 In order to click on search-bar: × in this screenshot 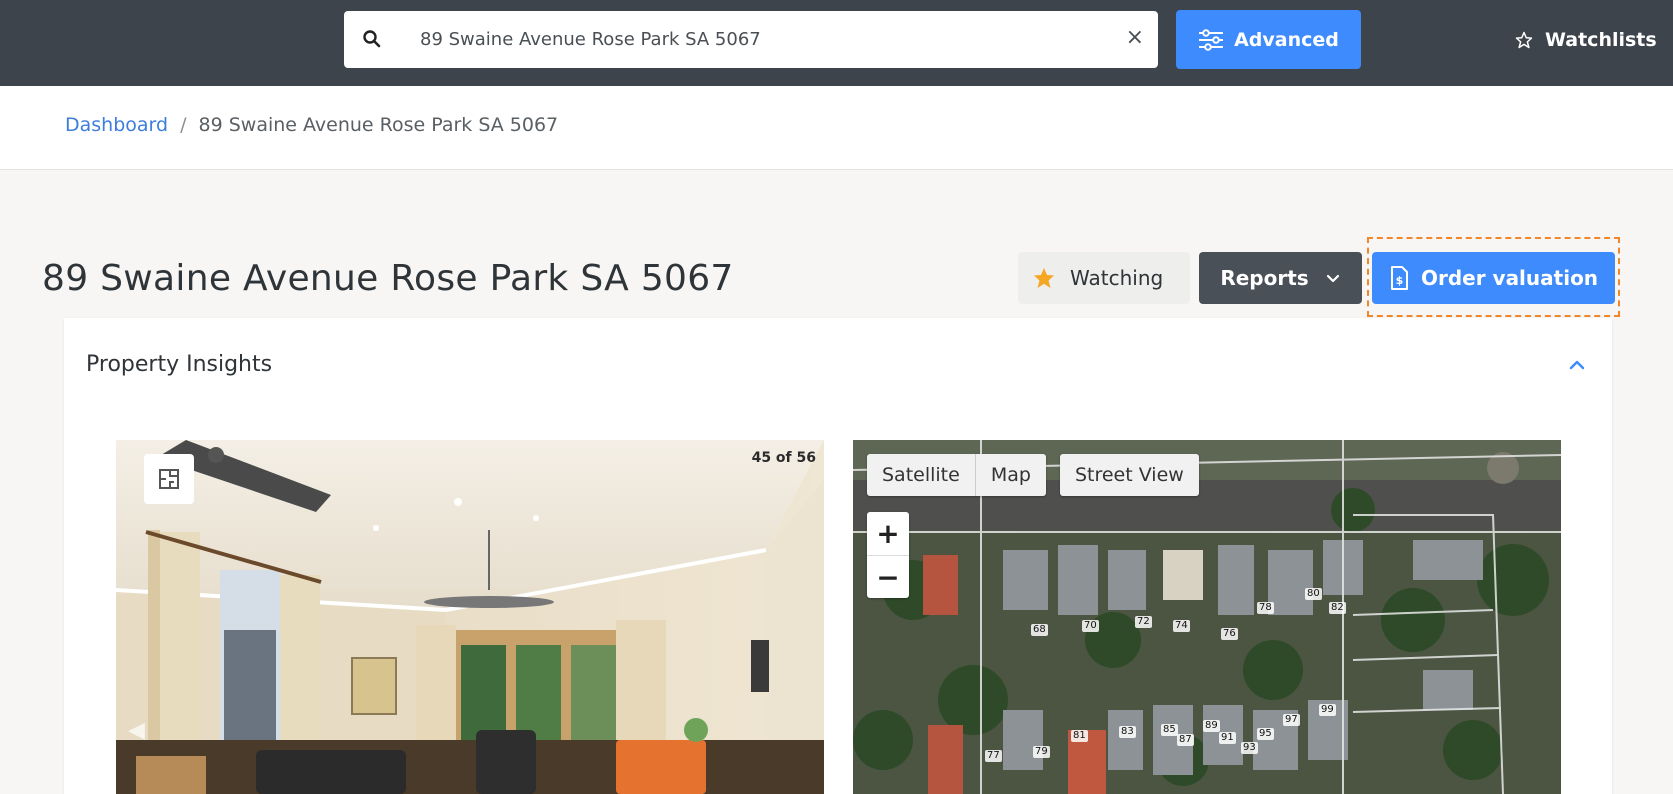, I will do `click(751, 39)`.